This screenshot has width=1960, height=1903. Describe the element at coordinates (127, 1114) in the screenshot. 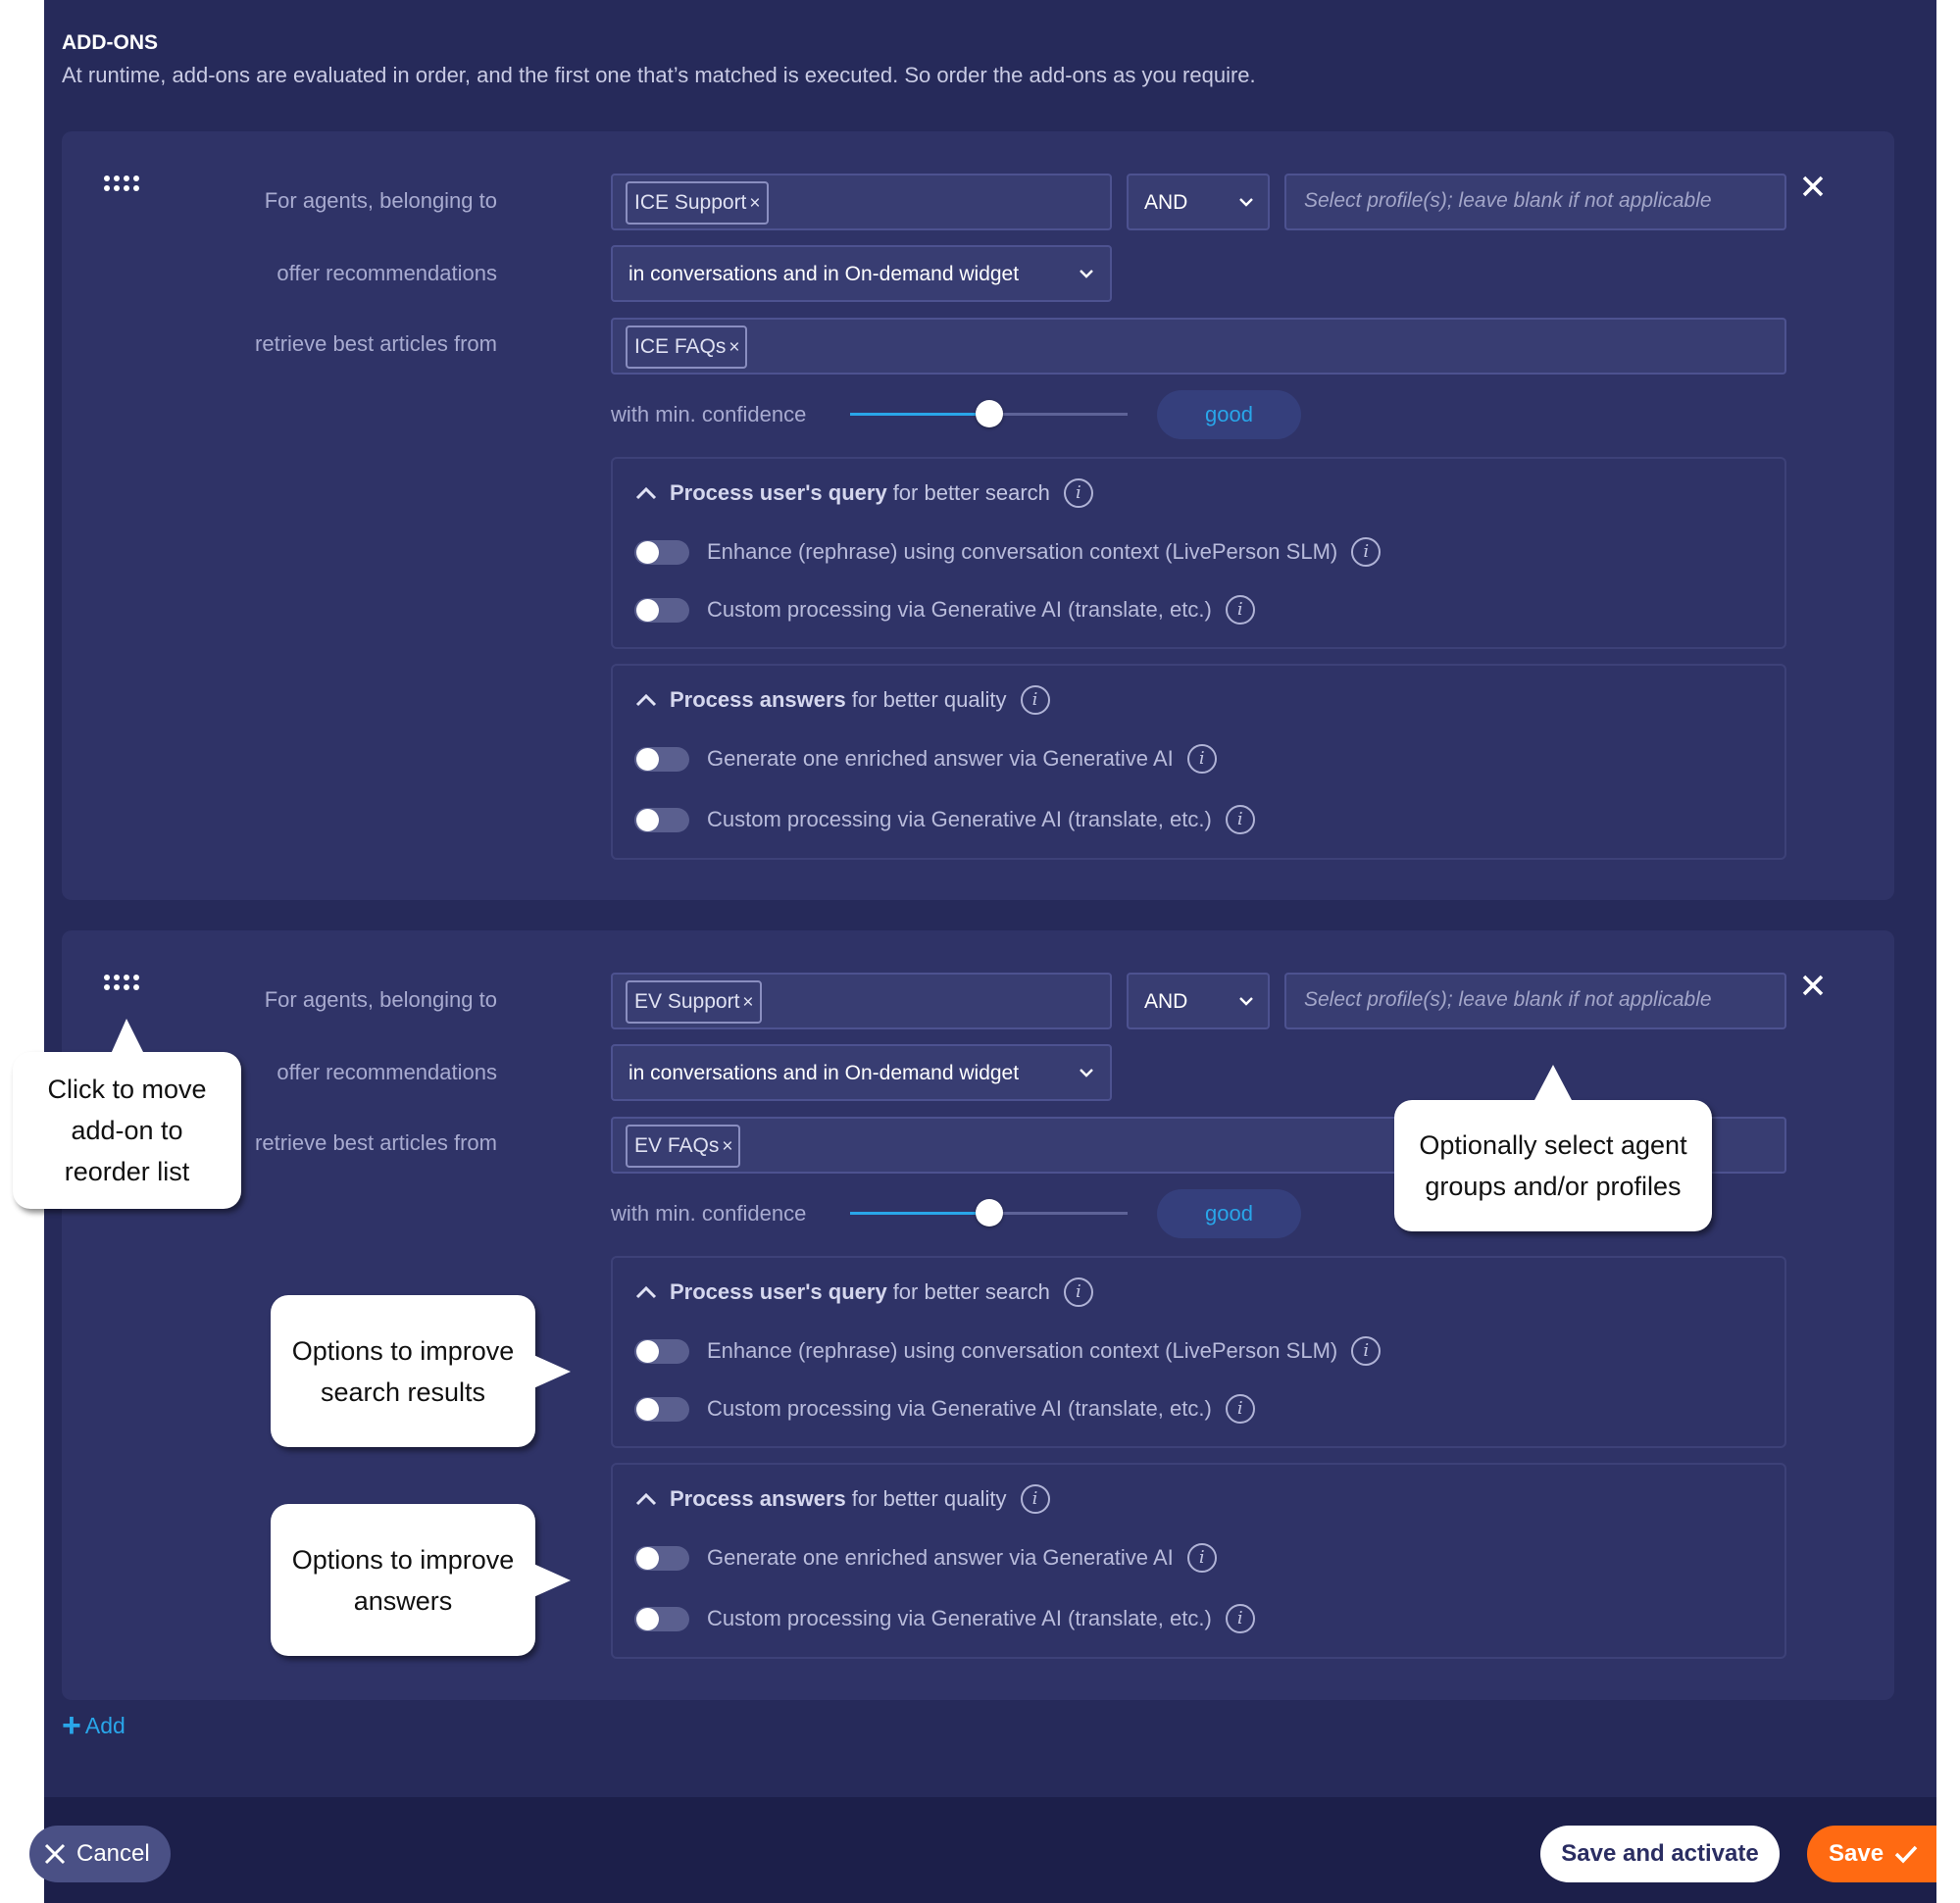

I see `callout-reorder: Click to move add-on to reorder list` at that location.